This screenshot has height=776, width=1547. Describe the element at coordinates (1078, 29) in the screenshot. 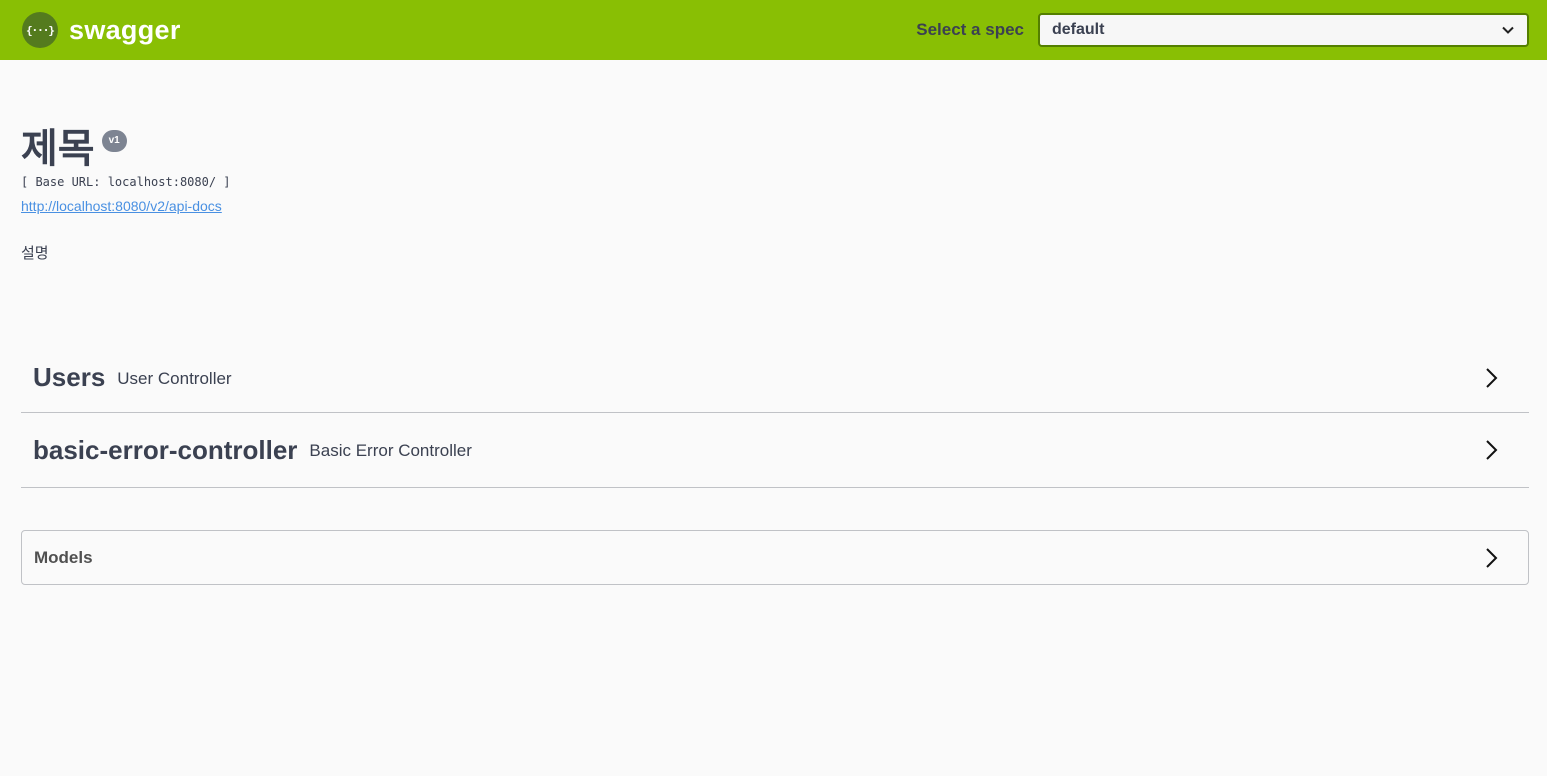

I see `spec-select-value: default` at that location.